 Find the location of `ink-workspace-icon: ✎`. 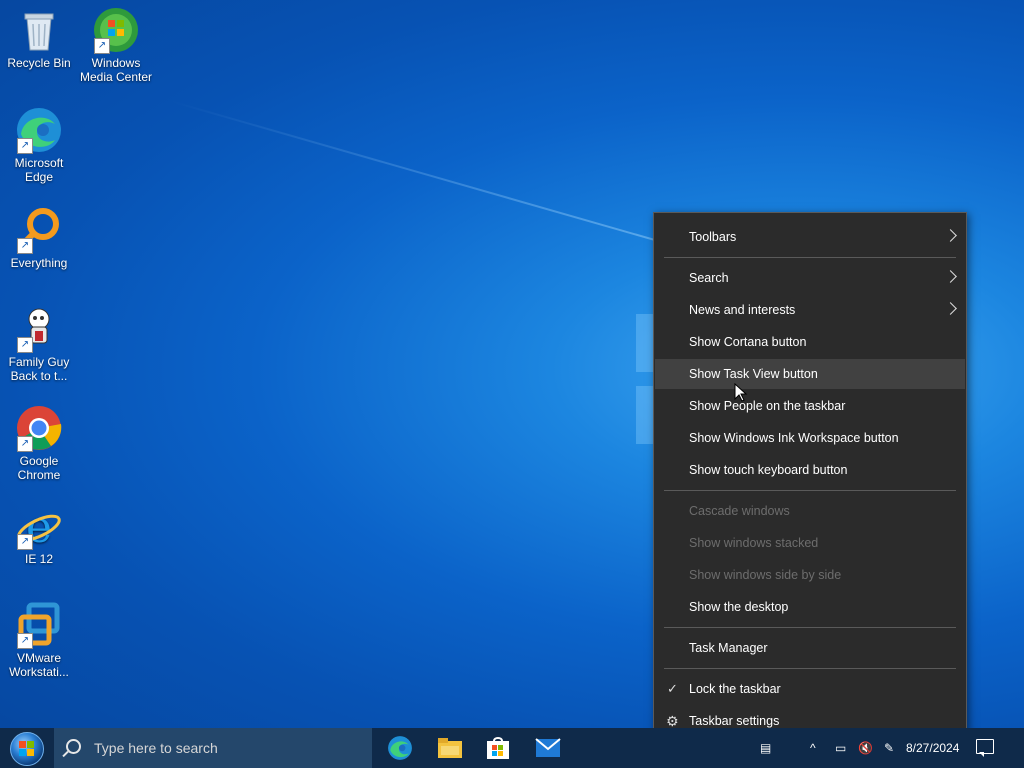

ink-workspace-icon: ✎ is located at coordinates (889, 748).